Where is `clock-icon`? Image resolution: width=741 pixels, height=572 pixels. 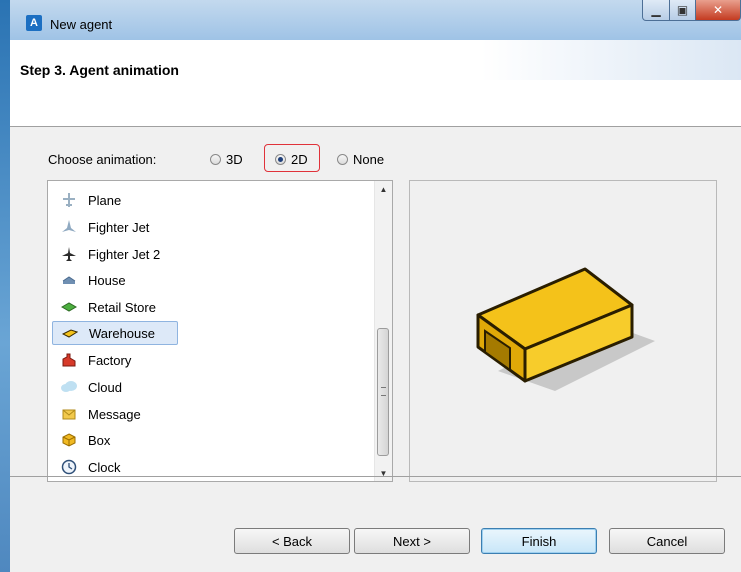 clock-icon is located at coordinates (69, 467).